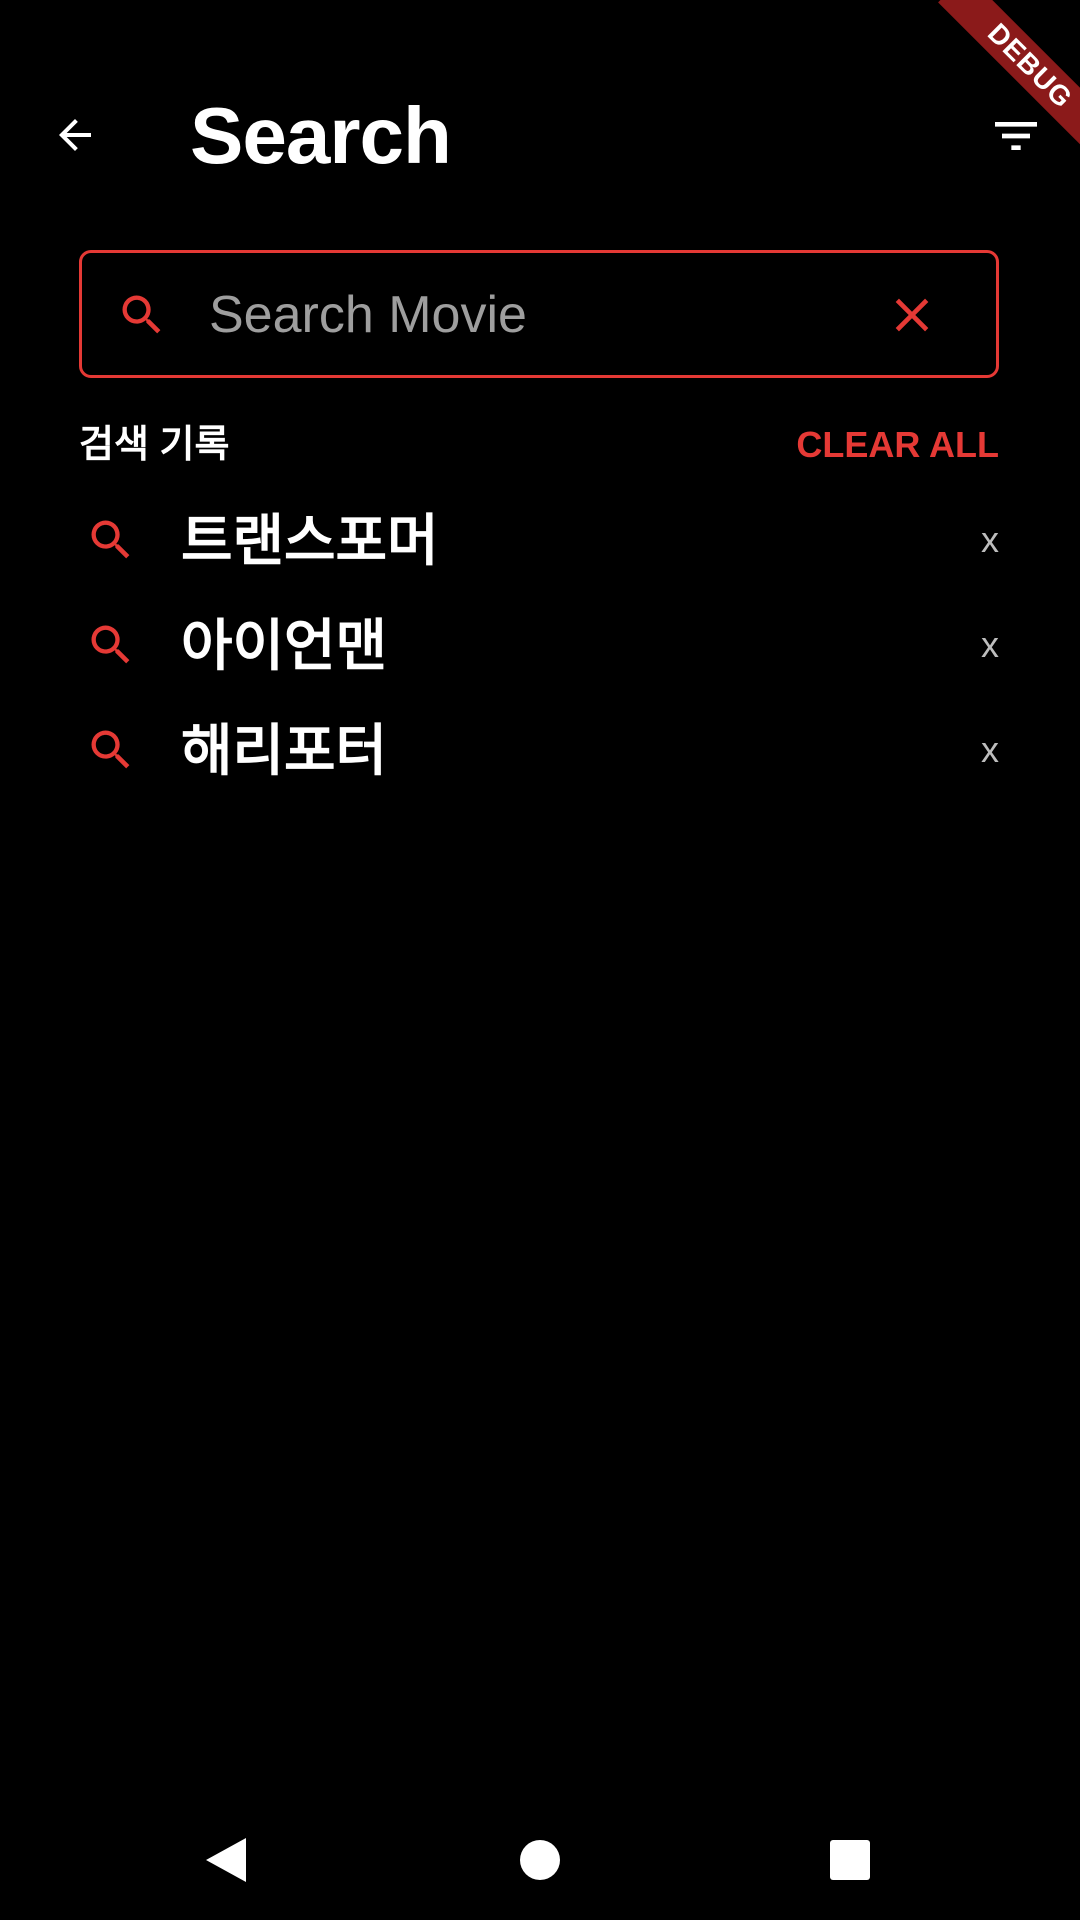 The image size is (1080, 1920). I want to click on nav-back-button, so click(226, 1860).